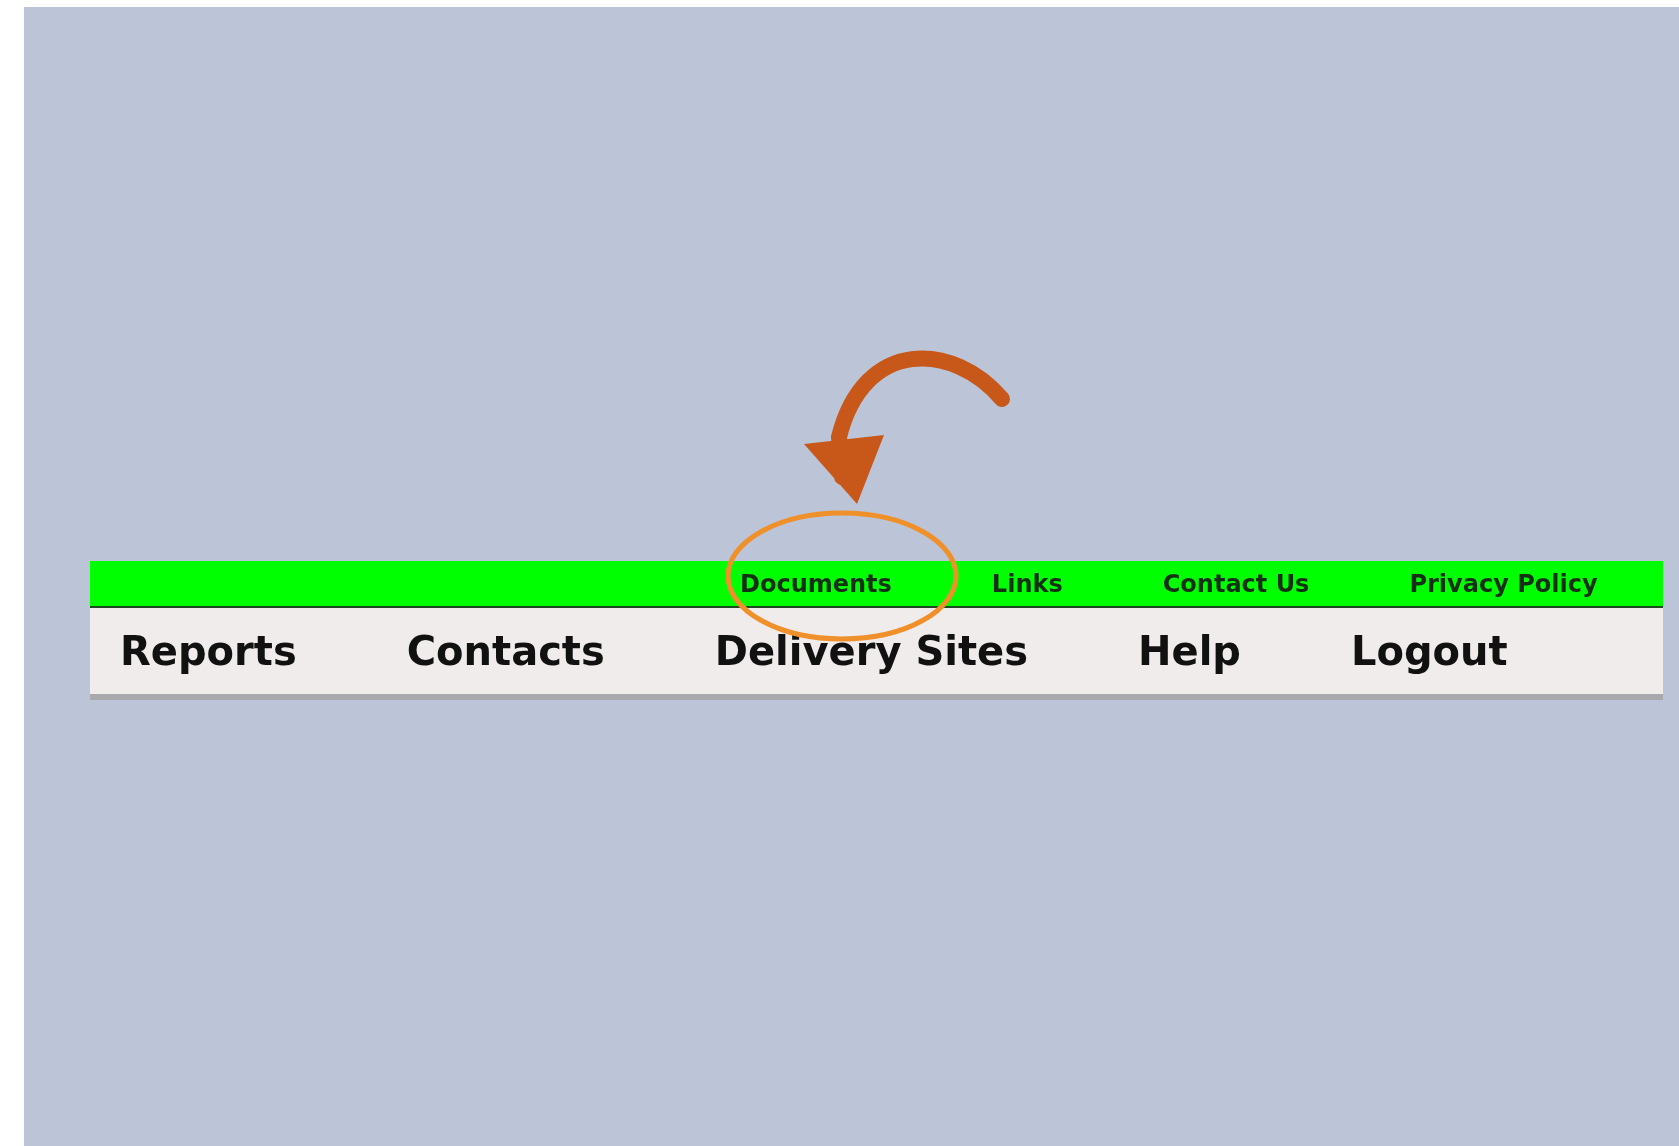 The height and width of the screenshot is (1146, 1679). Describe the element at coordinates (871, 651) in the screenshot. I see `nav-link: Delivery Sites` at that location.